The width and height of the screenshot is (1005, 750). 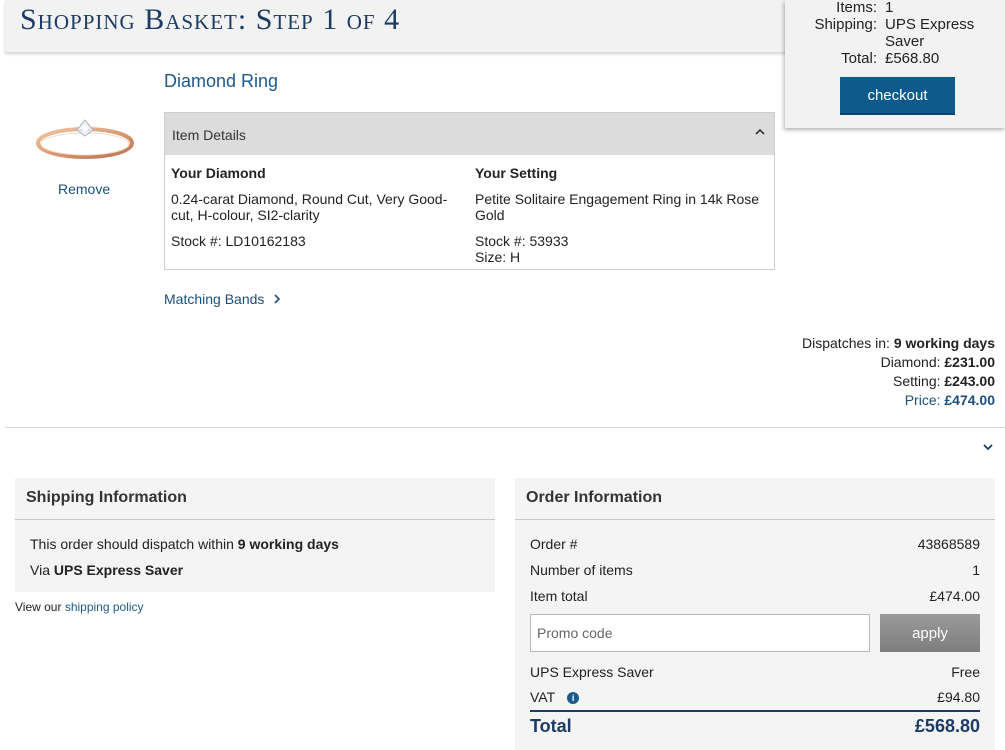 I want to click on num-items-label: Number of items, so click(x=581, y=570).